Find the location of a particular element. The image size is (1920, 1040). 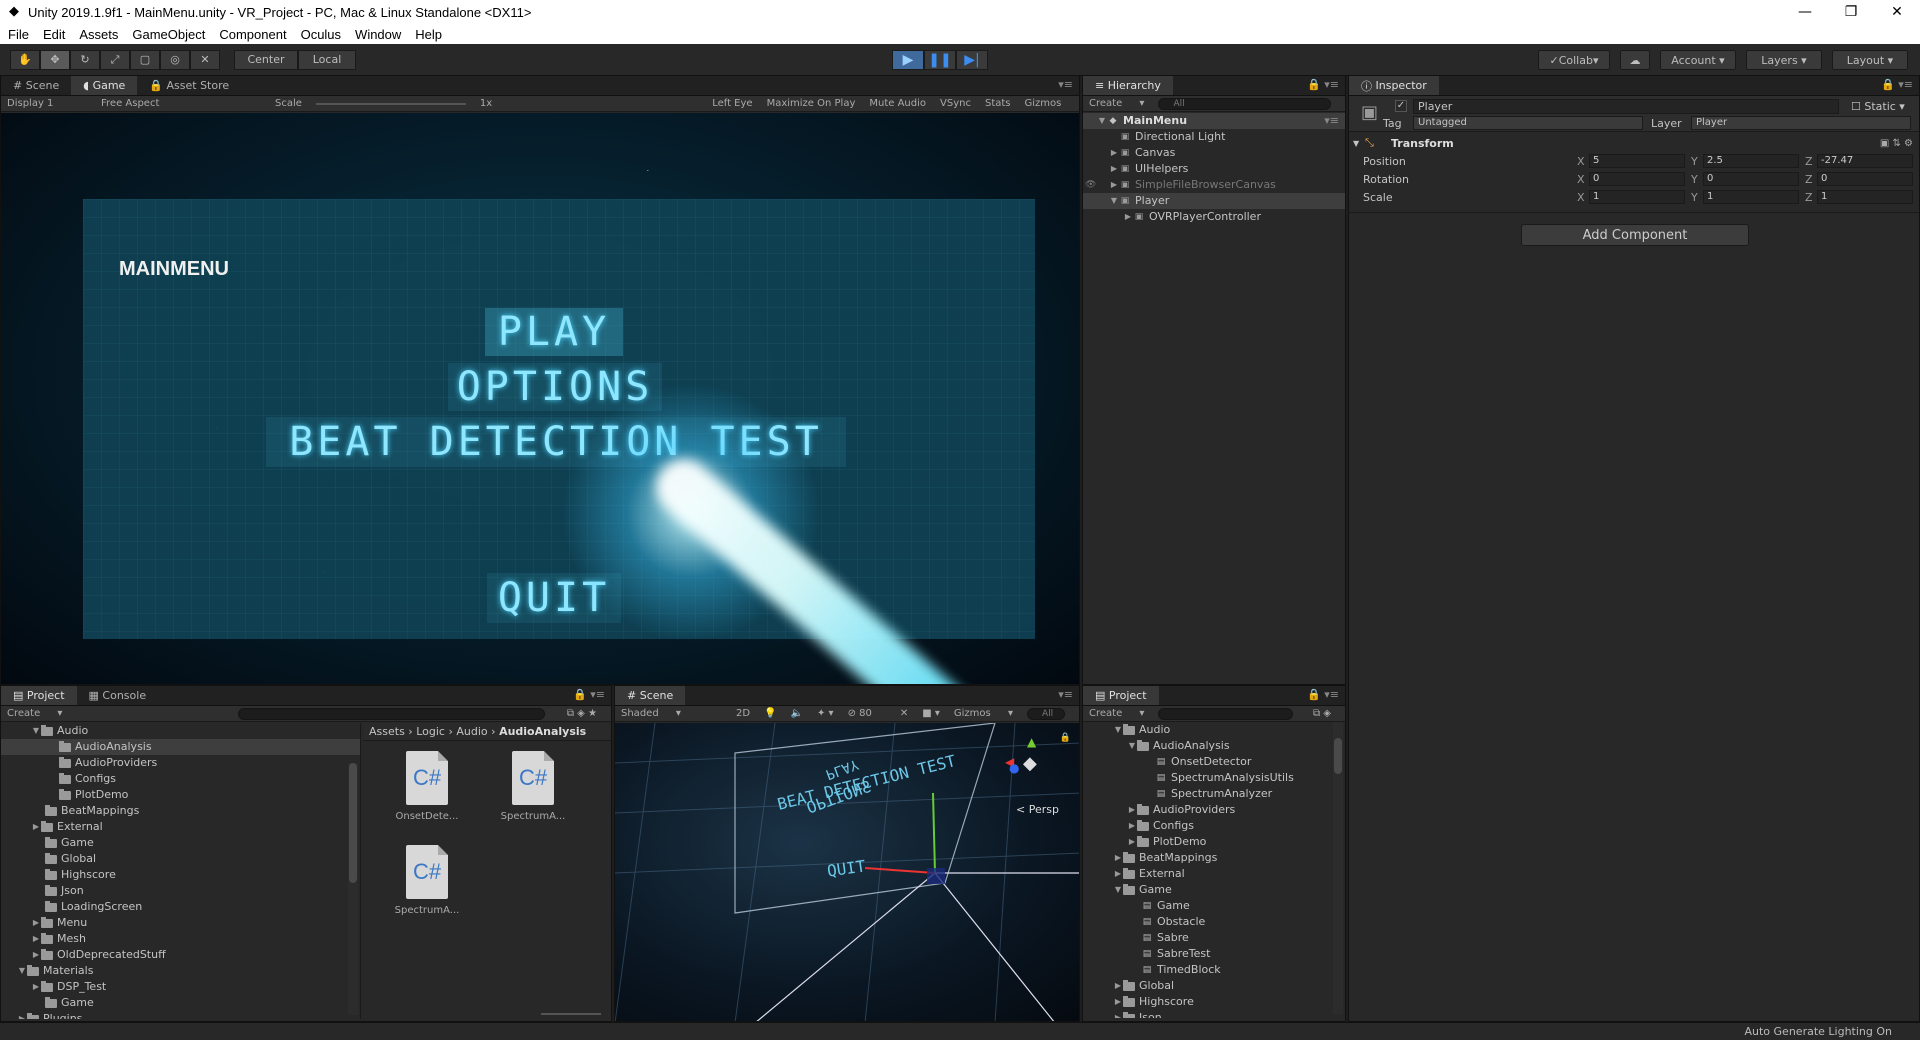

menu-assets: Assets is located at coordinates (98, 34).